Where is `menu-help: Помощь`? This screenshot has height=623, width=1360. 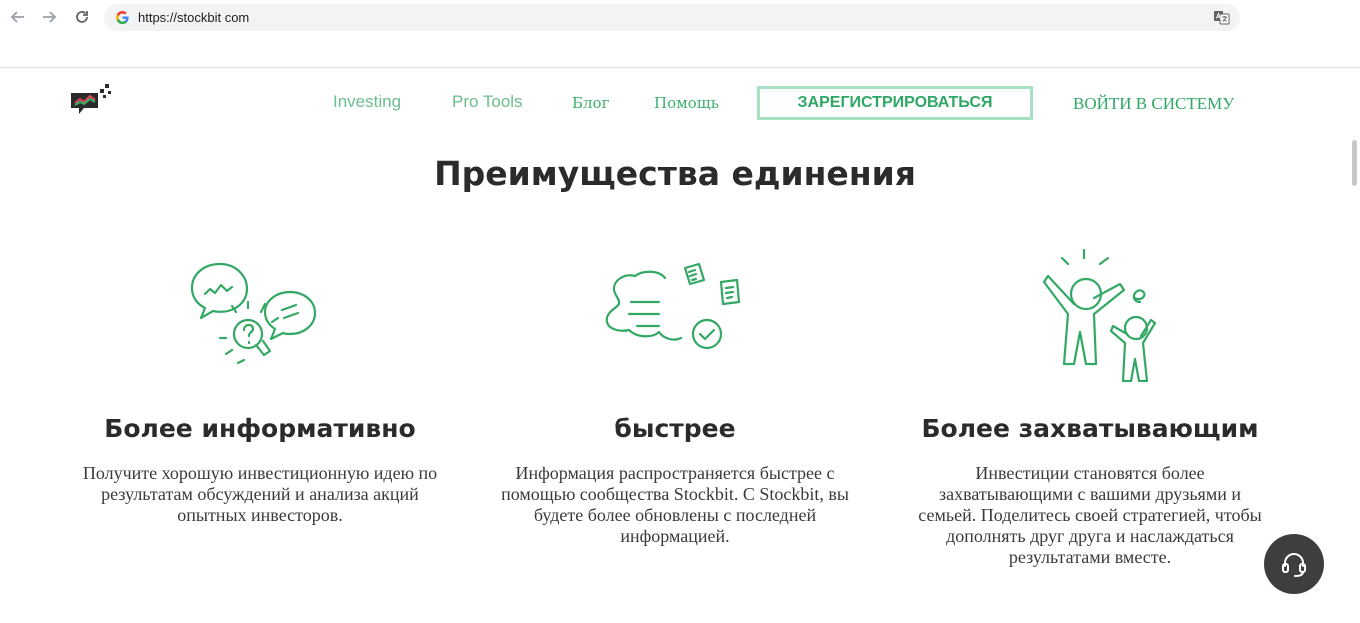
menu-help: Помощь is located at coordinates (686, 103).